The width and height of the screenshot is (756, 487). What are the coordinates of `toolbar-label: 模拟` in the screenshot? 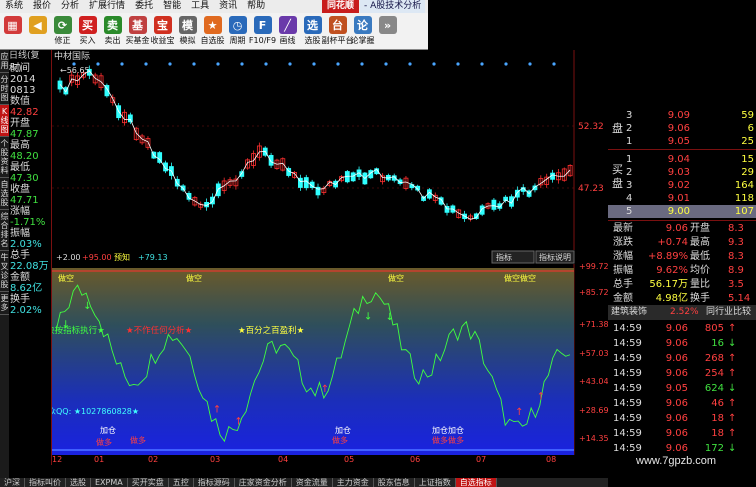 It's located at (187, 40).